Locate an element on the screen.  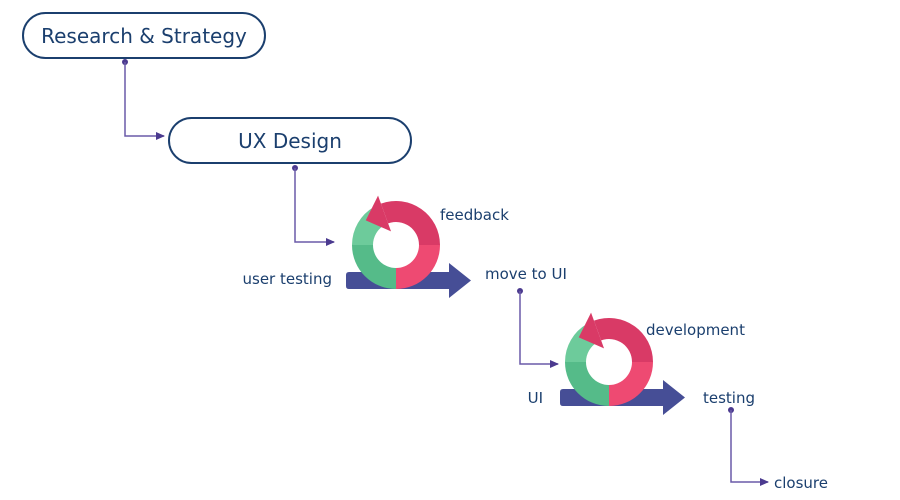
connector-loop1-to-loop2 is located at coordinates (538, 328).